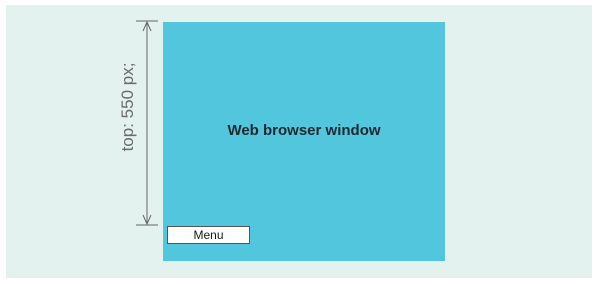  Describe the element at coordinates (304, 130) in the screenshot. I see `browser-window-label: Web browser window` at that location.